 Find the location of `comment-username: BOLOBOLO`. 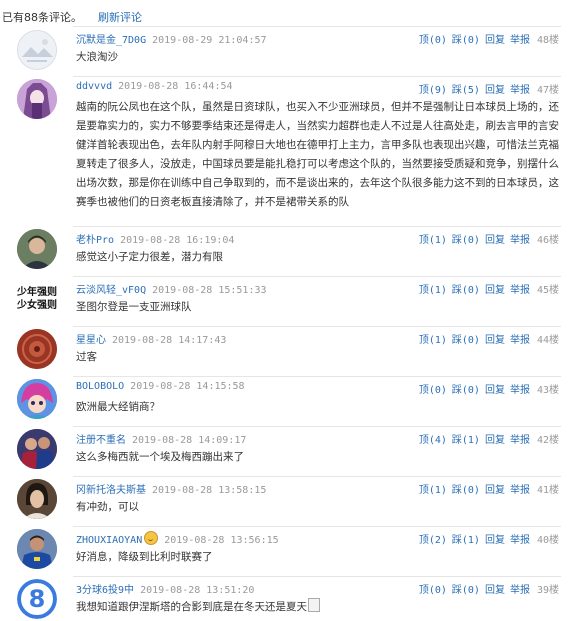

comment-username: BOLOBOLO is located at coordinates (100, 386).